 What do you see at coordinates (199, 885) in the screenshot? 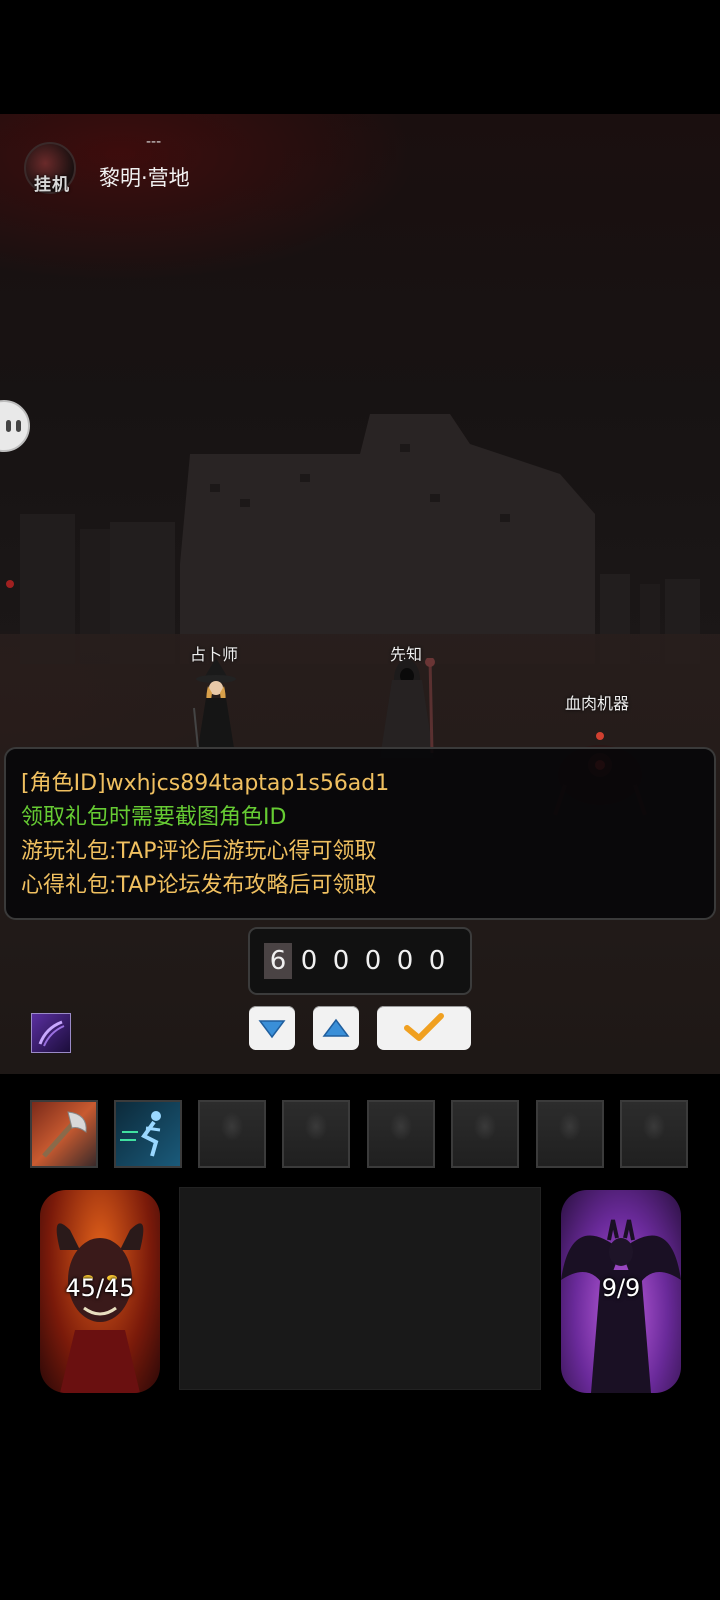
I see `guide-gift-text: 心得礼包:TAP论坛发布攻略后可领取` at bounding box center [199, 885].